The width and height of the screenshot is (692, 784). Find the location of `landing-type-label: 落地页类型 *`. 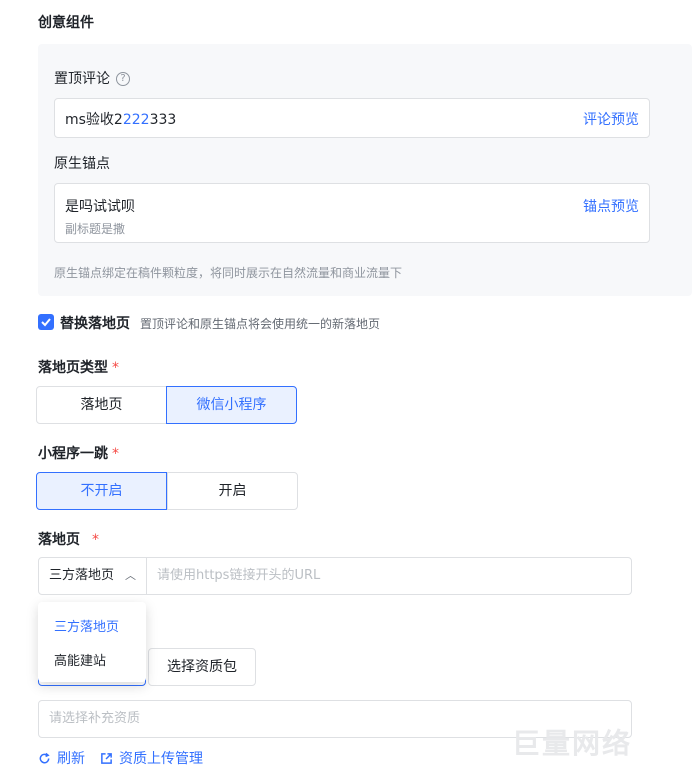

landing-type-label: 落地页类型 * is located at coordinates (78, 367).